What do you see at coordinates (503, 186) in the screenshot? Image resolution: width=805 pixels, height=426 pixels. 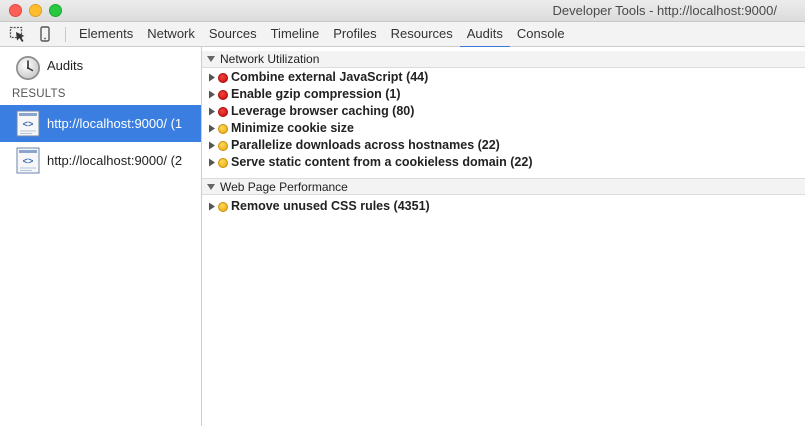 I see `category-header-web-page-performance: Web Page Performance` at bounding box center [503, 186].